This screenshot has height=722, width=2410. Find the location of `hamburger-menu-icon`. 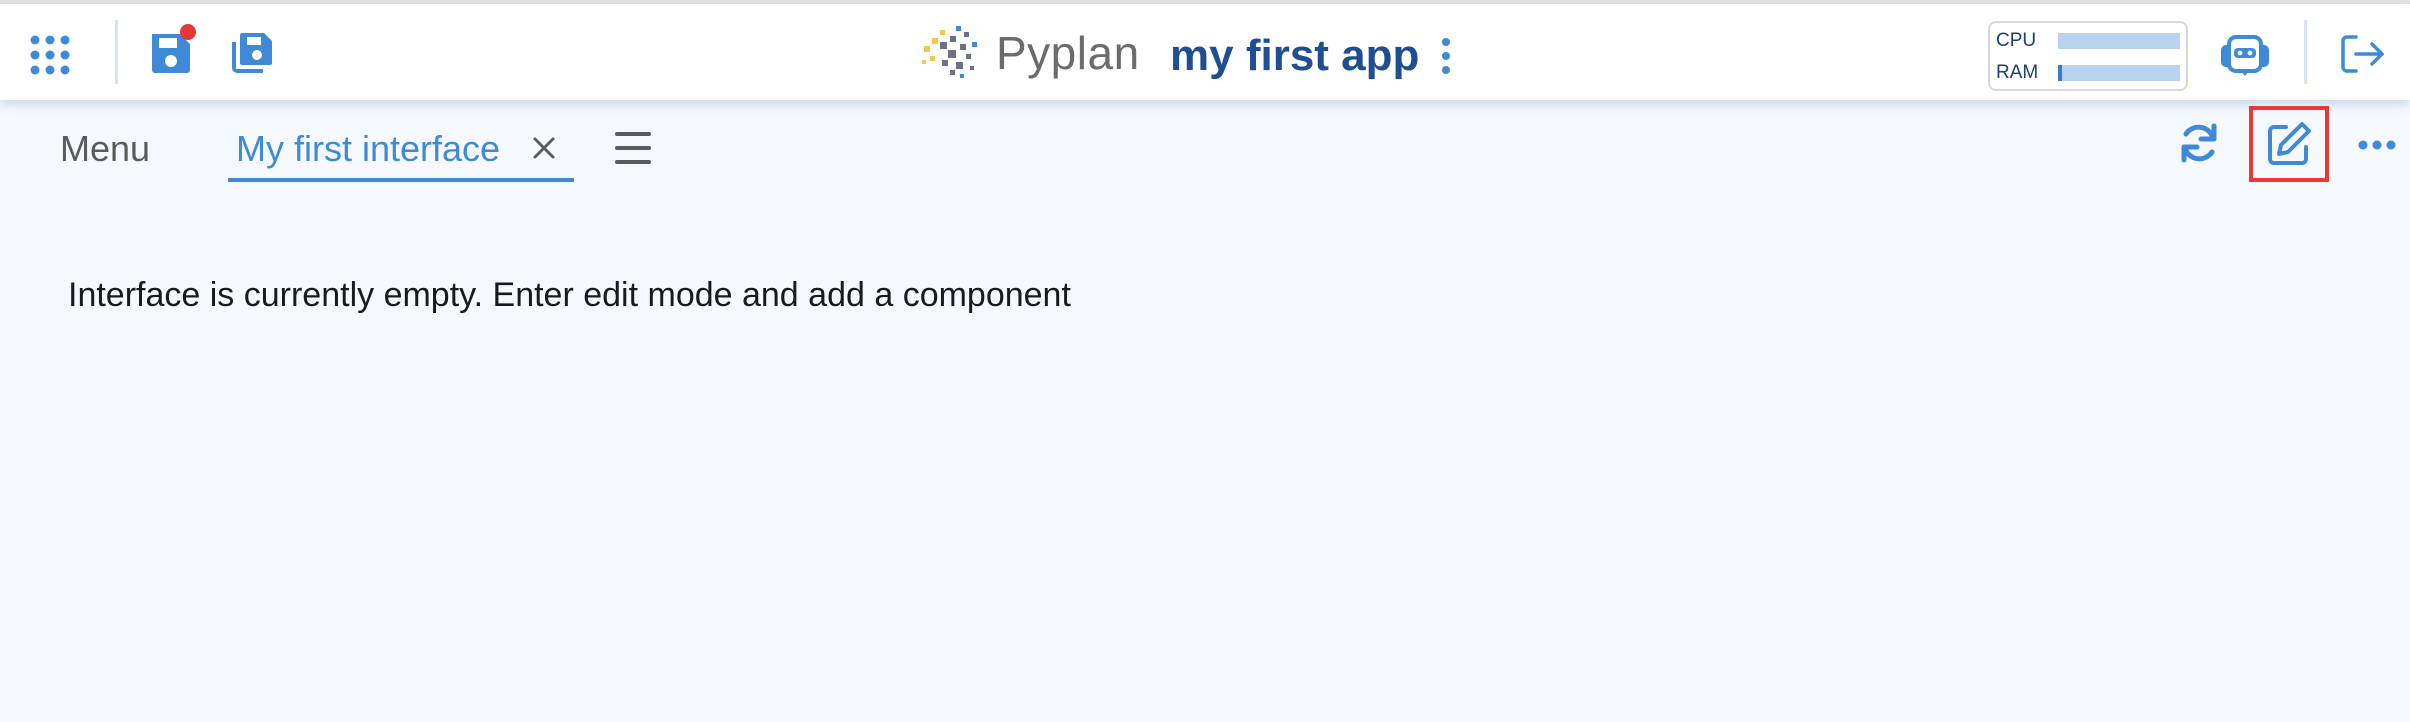

hamburger-menu-icon is located at coordinates (633, 148).